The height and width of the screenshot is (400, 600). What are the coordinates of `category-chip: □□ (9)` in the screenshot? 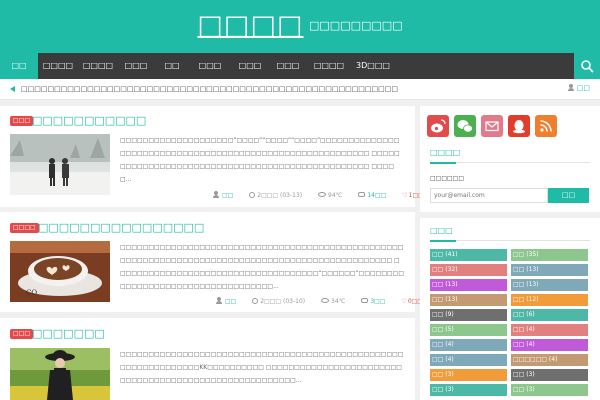 It's located at (468, 315).